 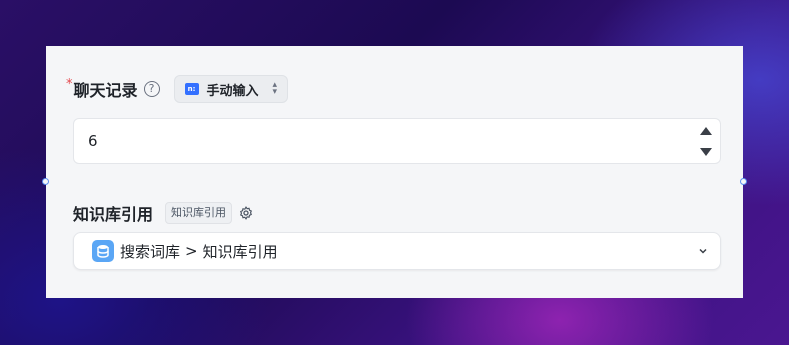 I want to click on chevron-down-icon, so click(x=703, y=251).